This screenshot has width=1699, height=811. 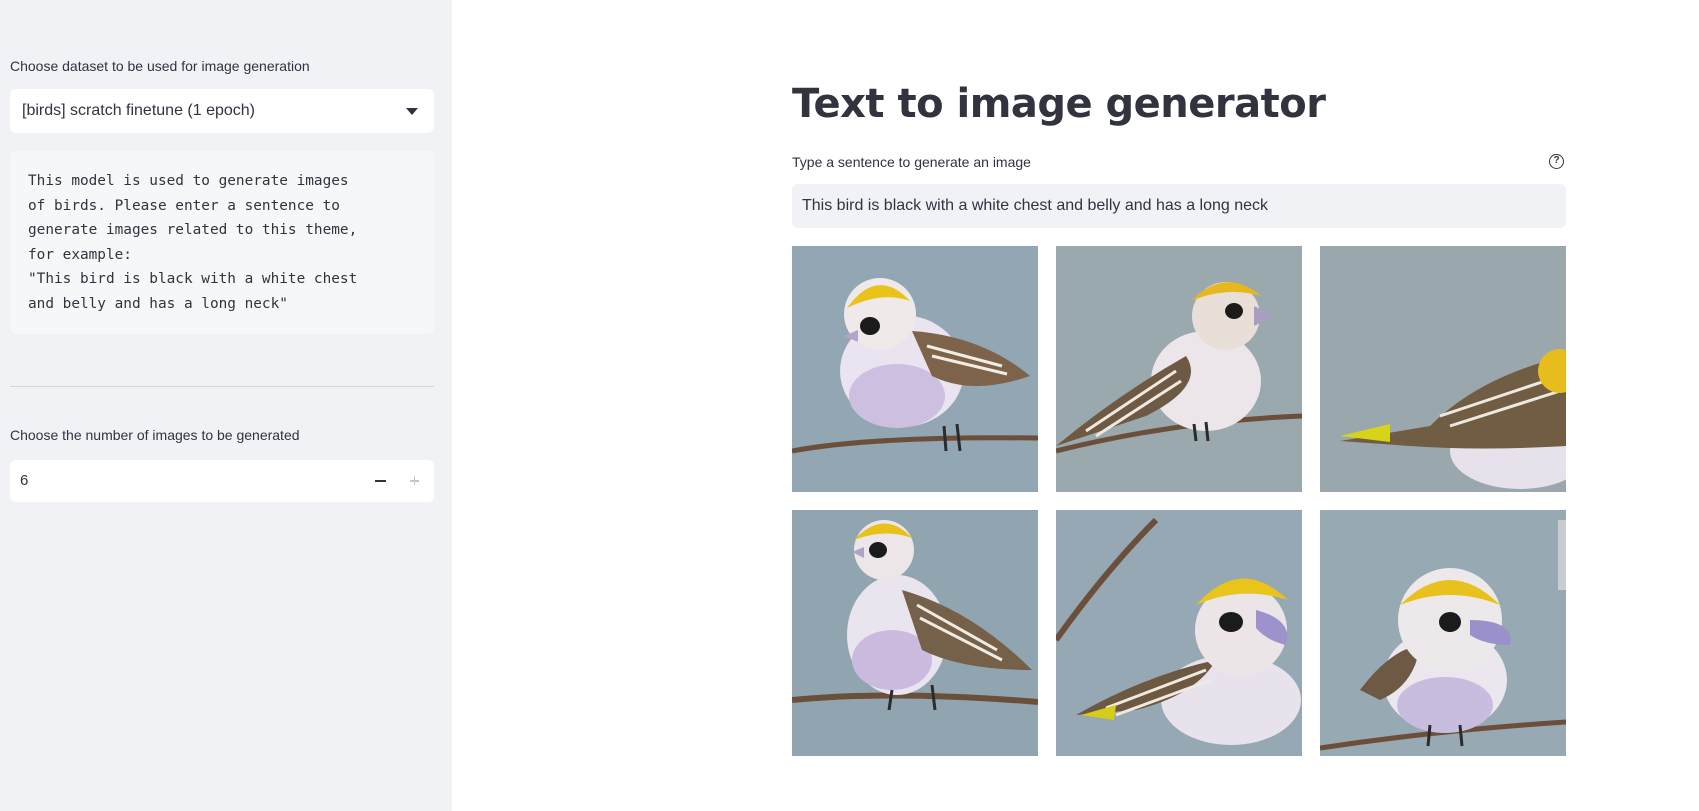 I want to click on minus-icon, so click(x=380, y=481).